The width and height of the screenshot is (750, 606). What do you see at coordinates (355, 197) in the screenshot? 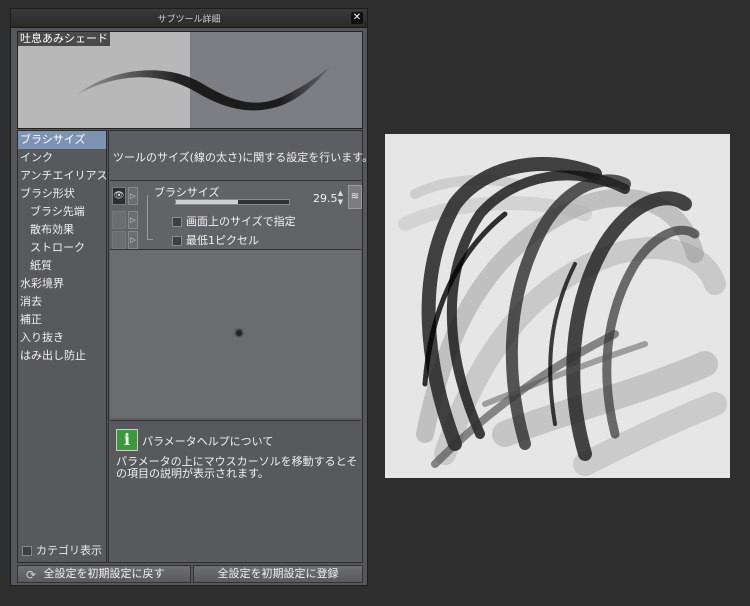
I see `pressure-settings-icon: ≋` at bounding box center [355, 197].